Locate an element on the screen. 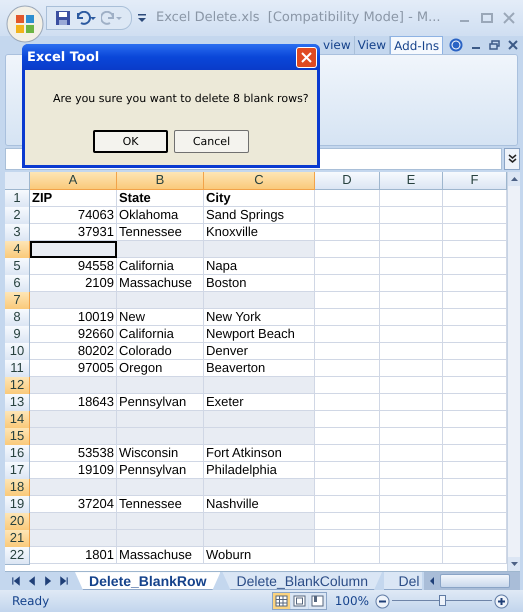  table-cell: Napa is located at coordinates (259, 266).